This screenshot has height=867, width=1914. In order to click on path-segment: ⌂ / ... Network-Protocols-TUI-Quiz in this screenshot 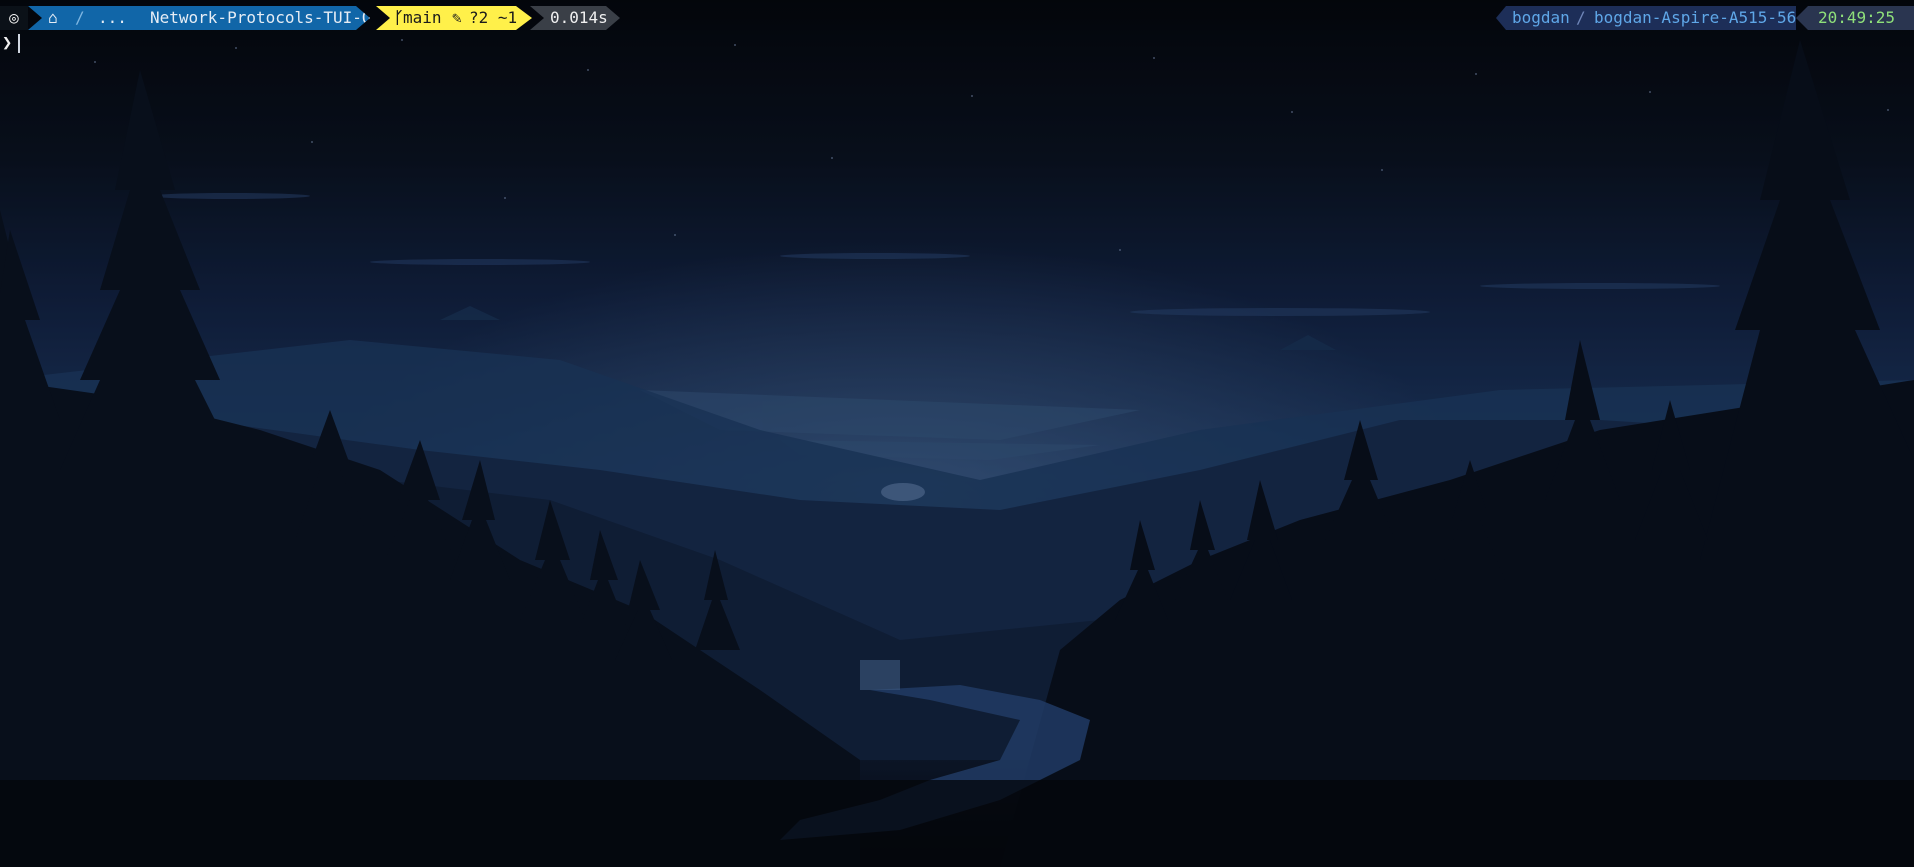, I will do `click(199, 18)`.